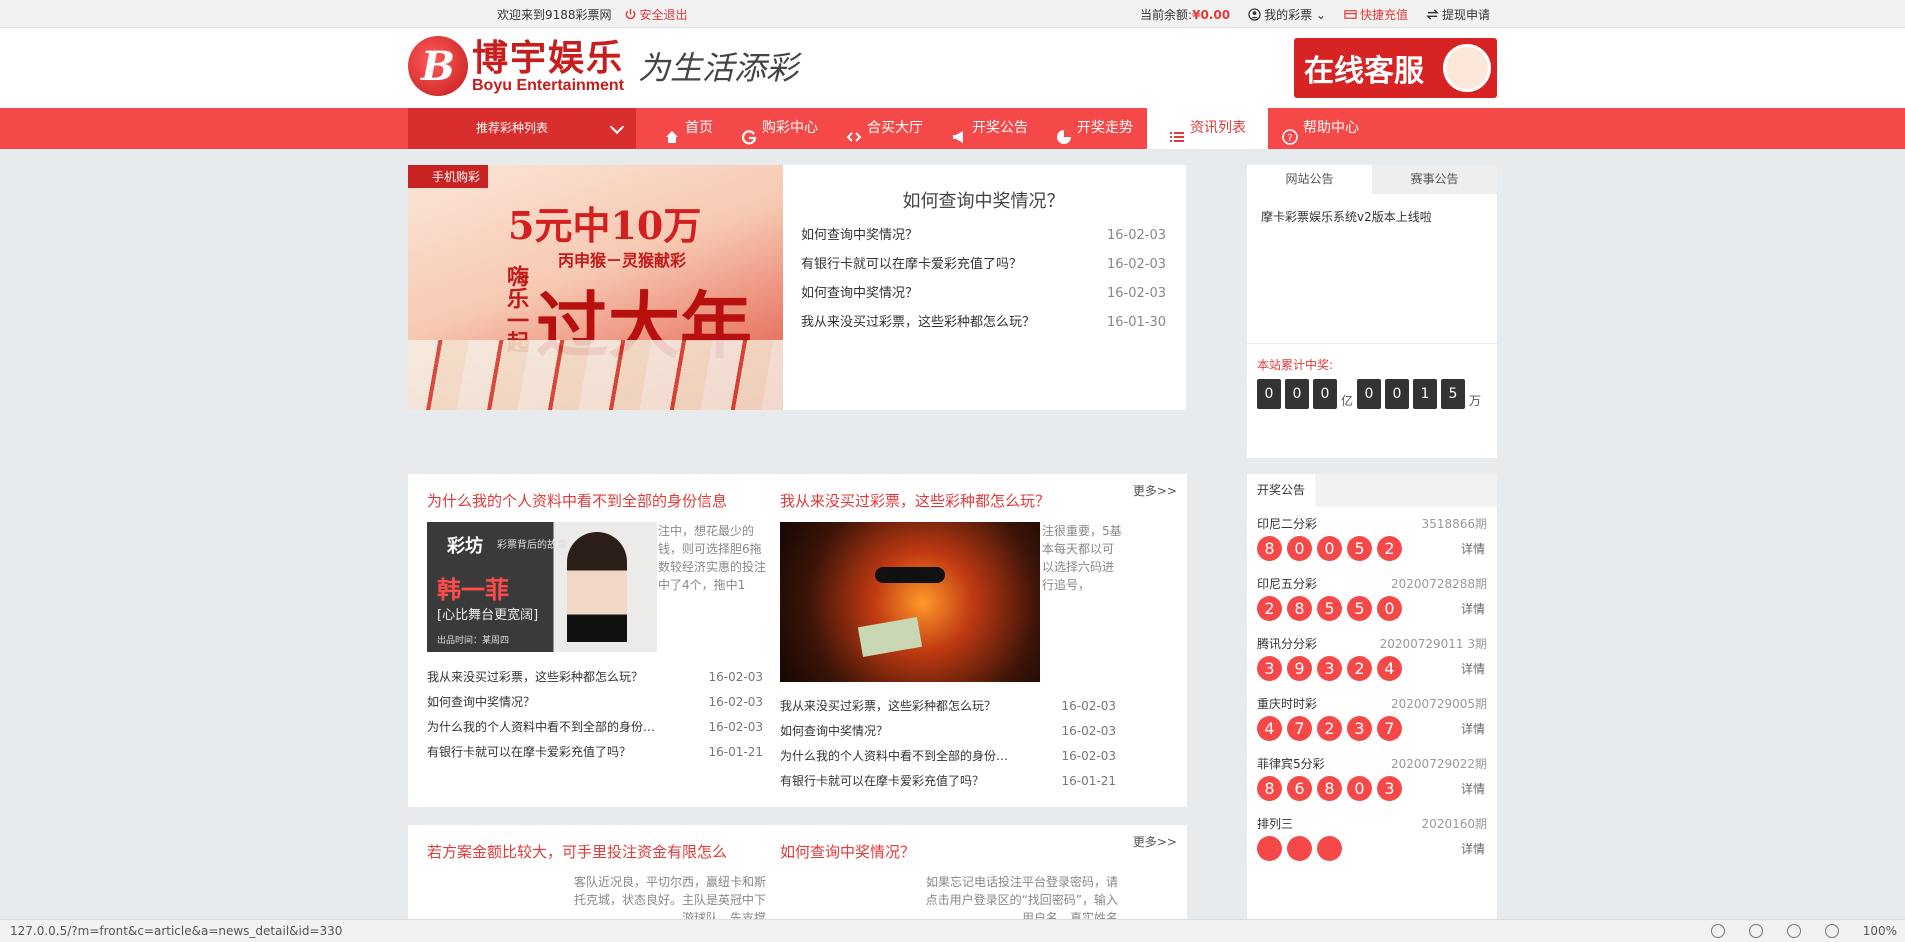  I want to click on nav-home: 首页, so click(688, 128).